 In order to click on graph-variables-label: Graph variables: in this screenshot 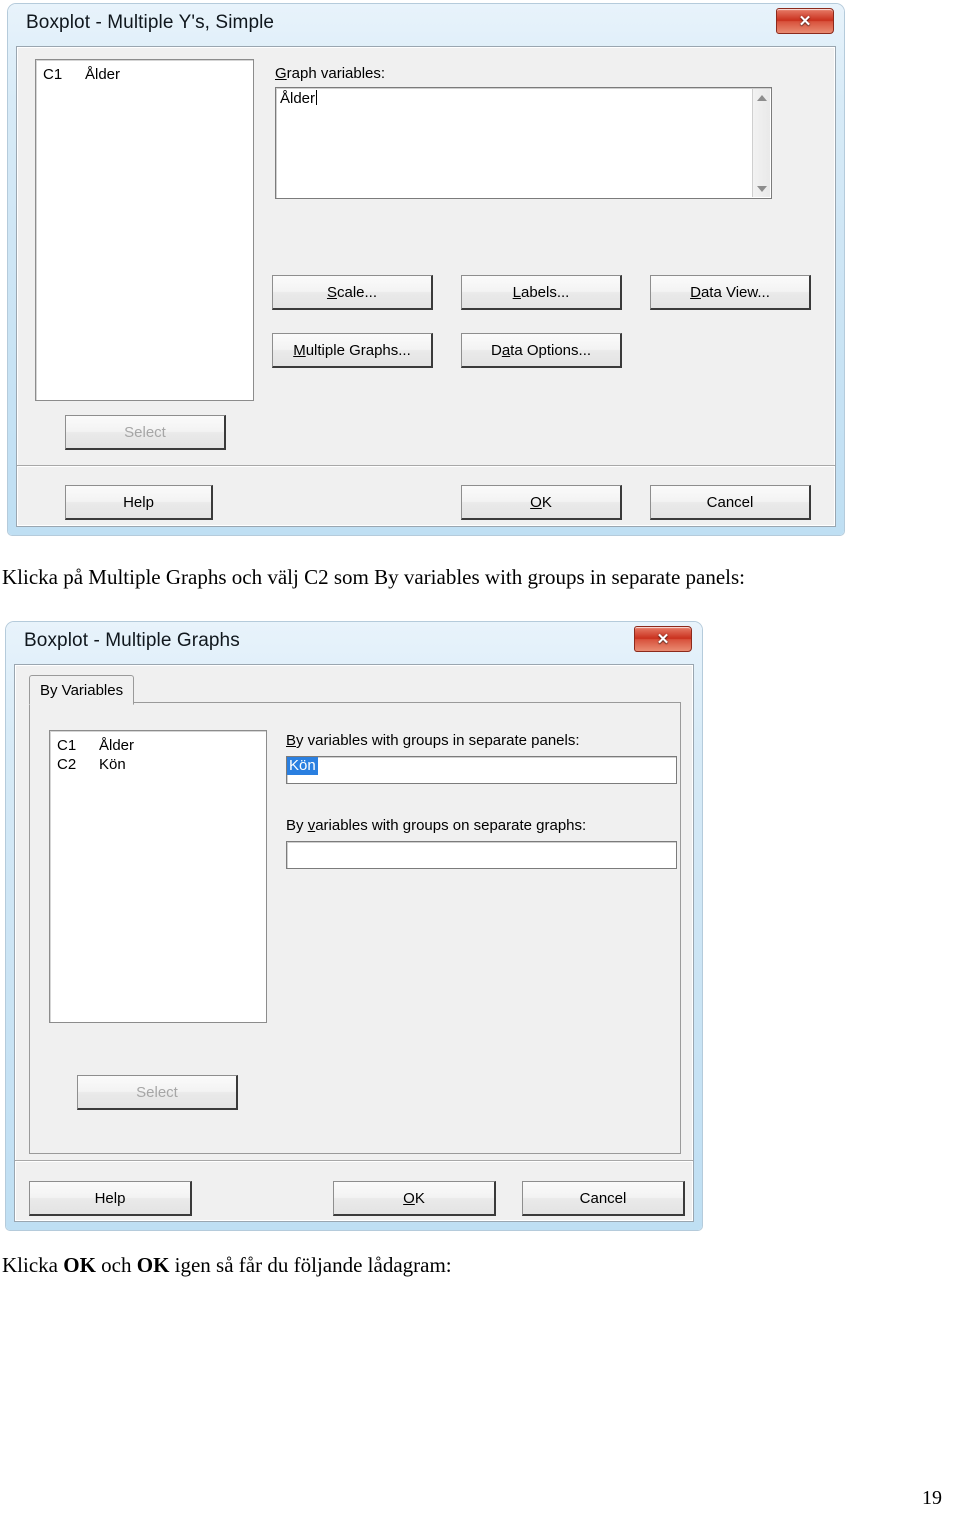, I will do `click(330, 73)`.